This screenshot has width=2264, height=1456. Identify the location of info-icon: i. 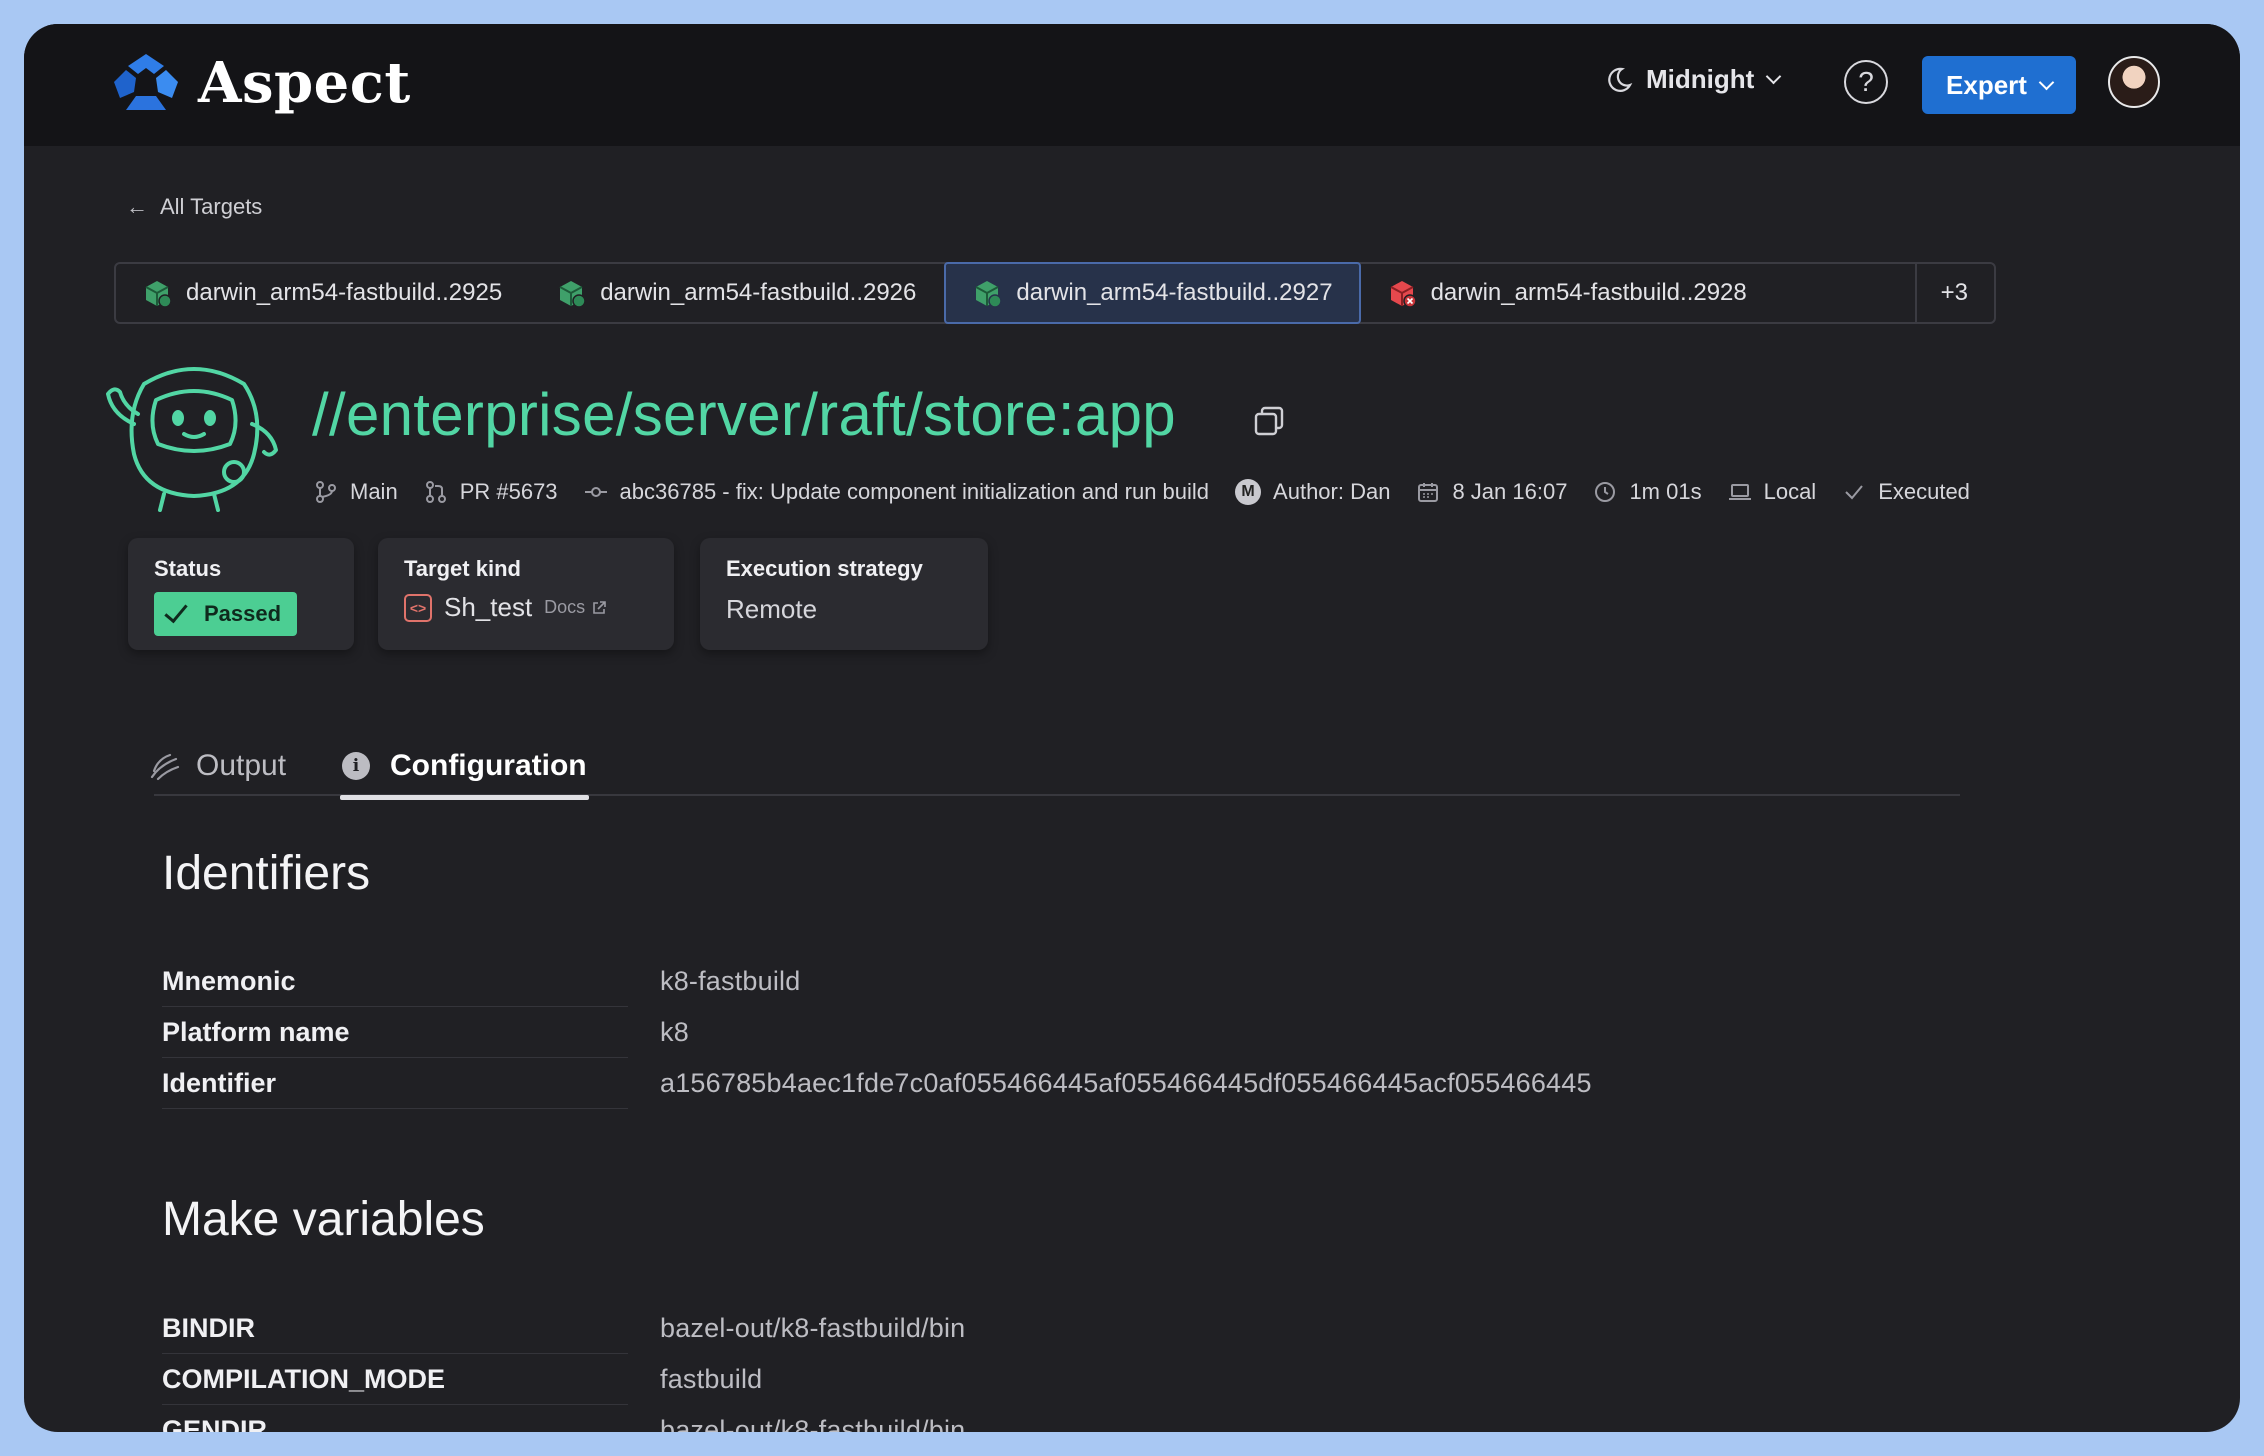
(356, 766).